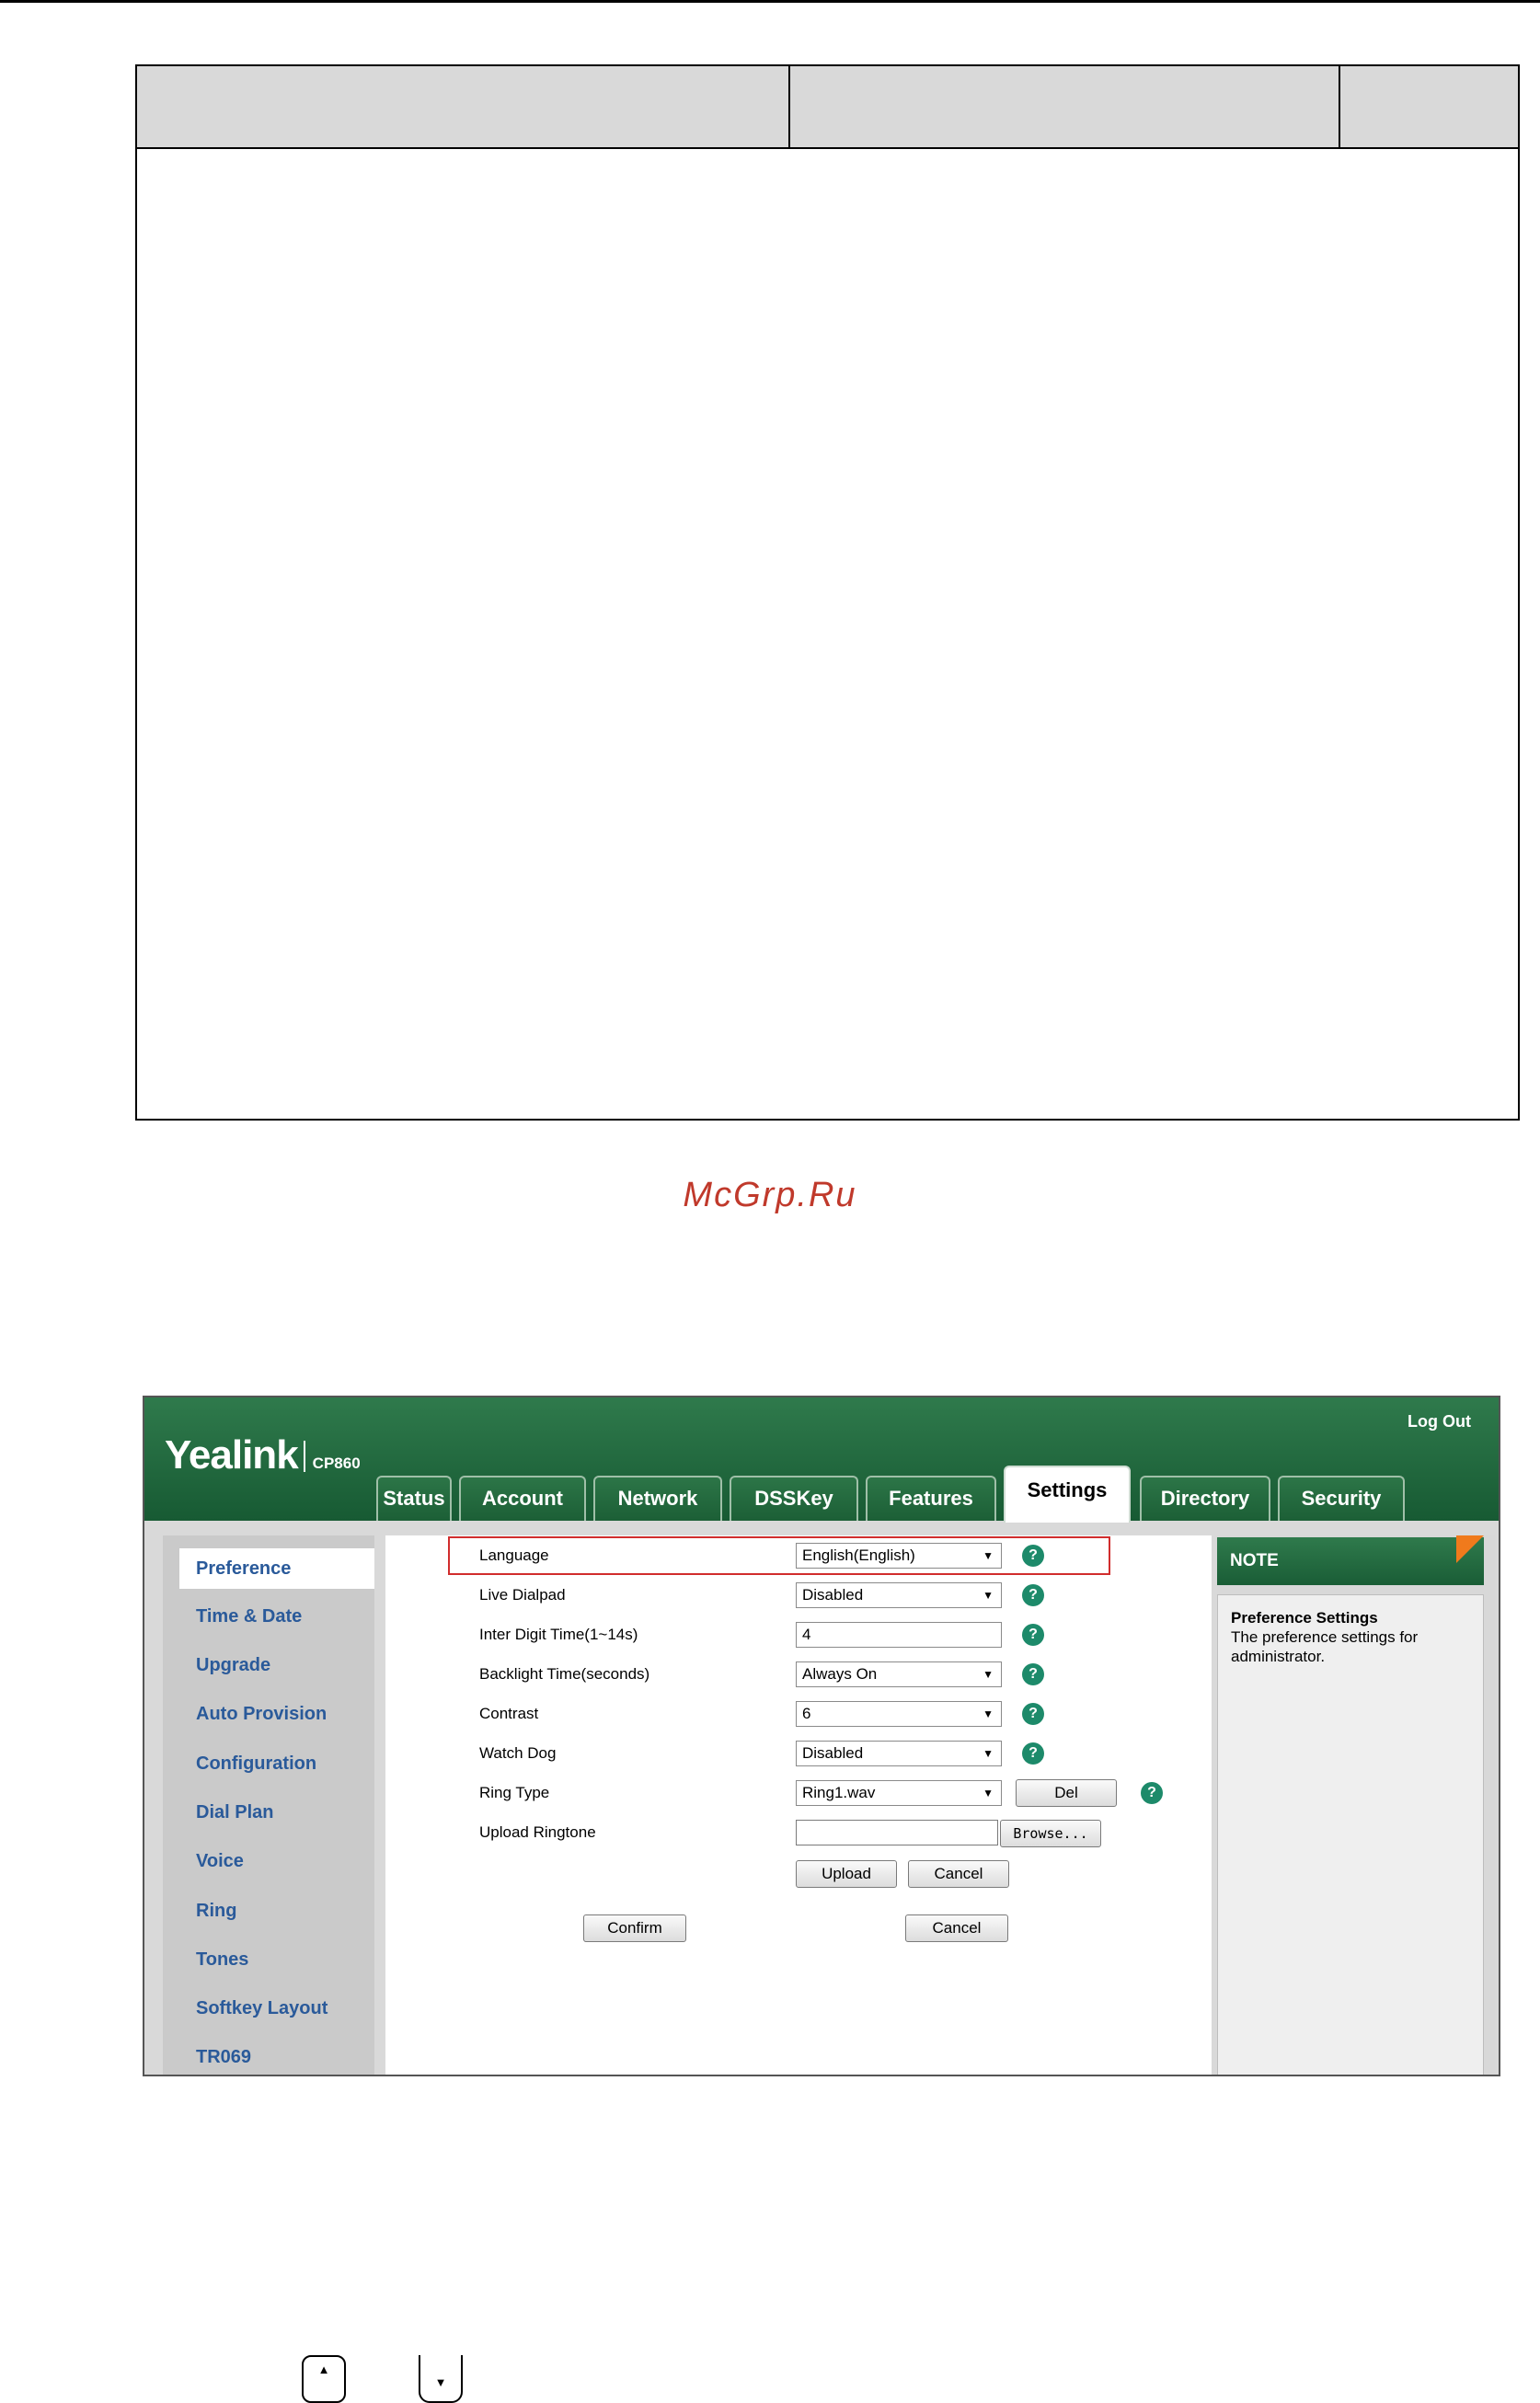  I want to click on ring-type-label: Ring Type, so click(514, 1792).